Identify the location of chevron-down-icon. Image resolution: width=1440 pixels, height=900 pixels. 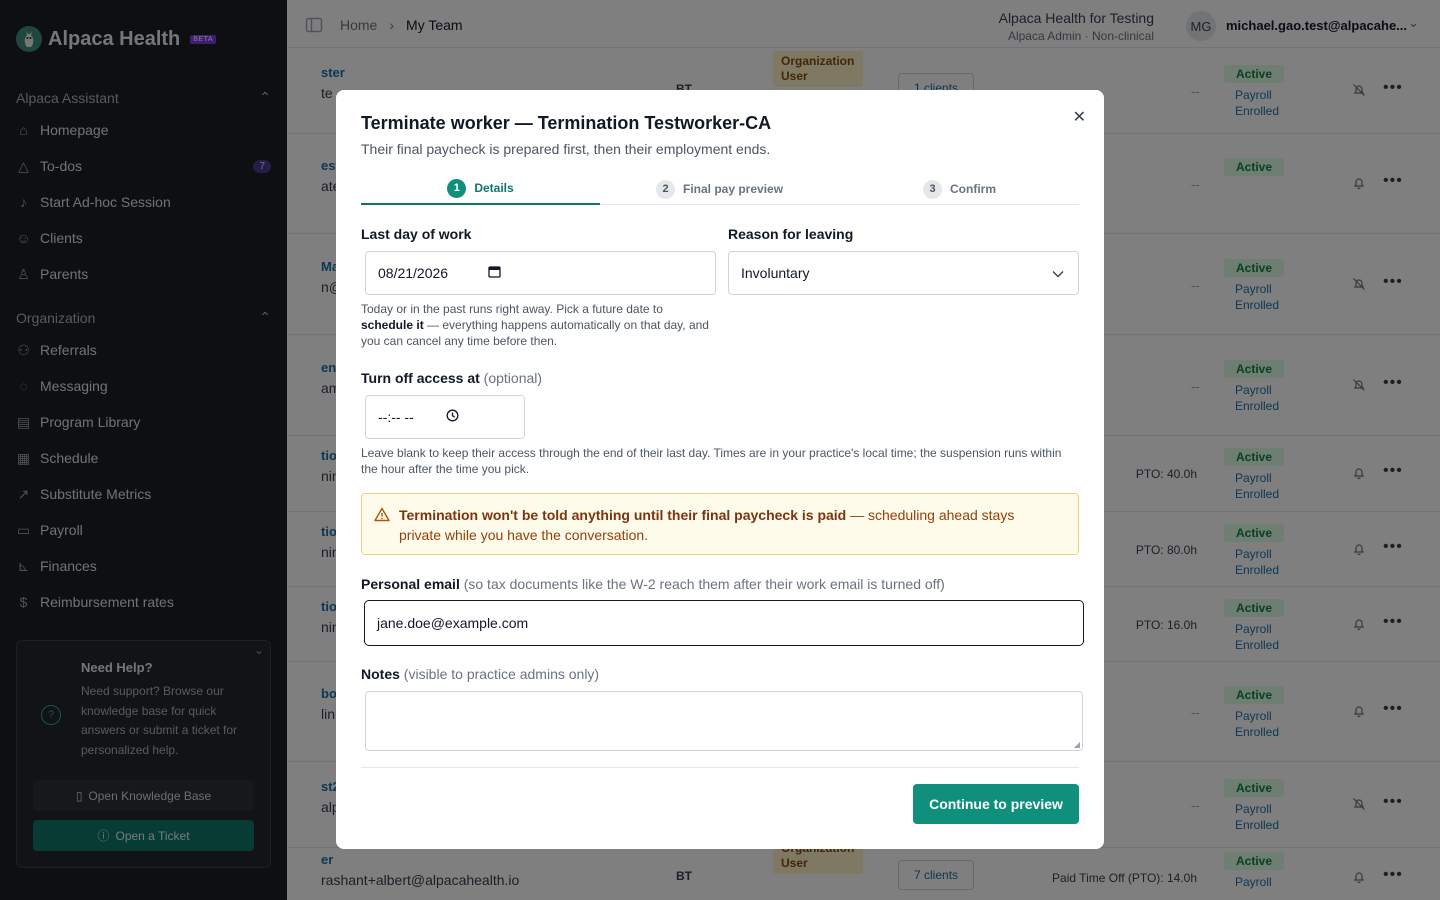
(1058, 273).